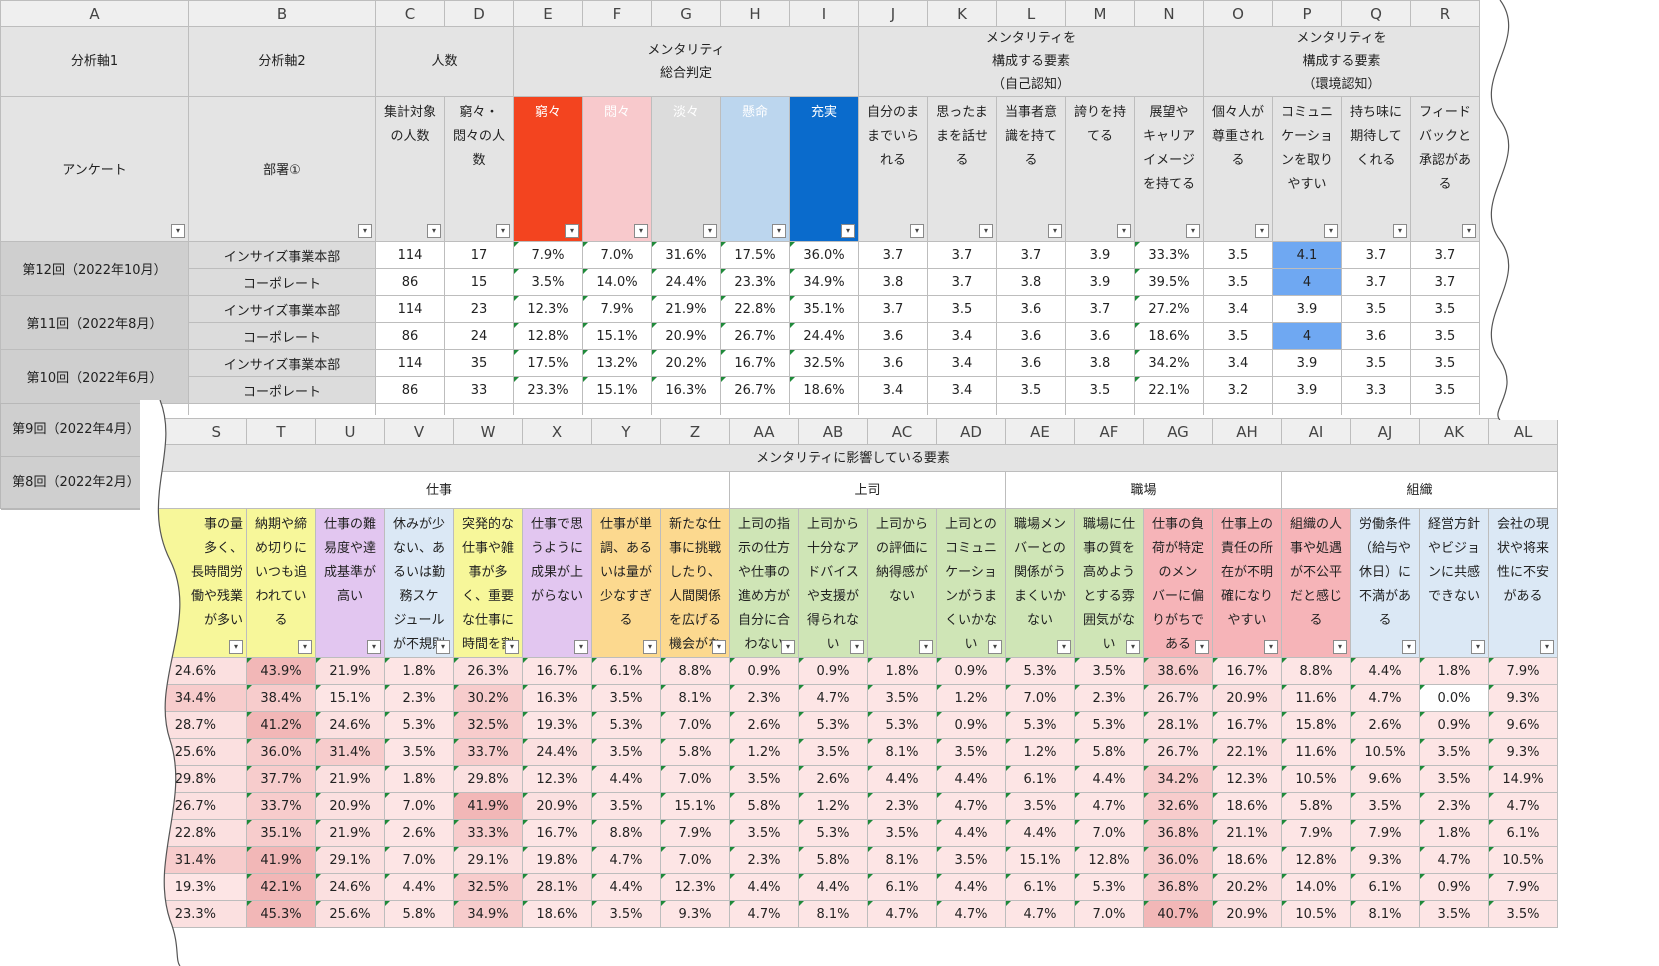  What do you see at coordinates (1238, 255) in the screenshot?
I see `data-cell: 3.5` at bounding box center [1238, 255].